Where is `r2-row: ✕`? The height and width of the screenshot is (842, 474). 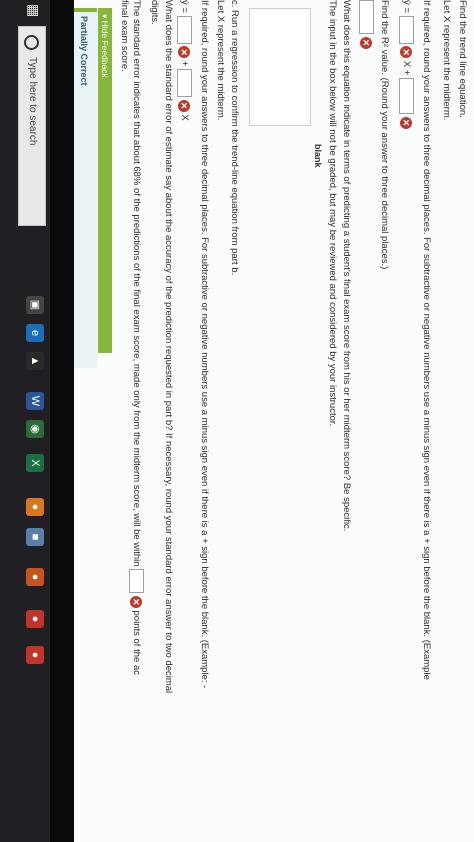 r2-row: ✕ is located at coordinates (366, 24).